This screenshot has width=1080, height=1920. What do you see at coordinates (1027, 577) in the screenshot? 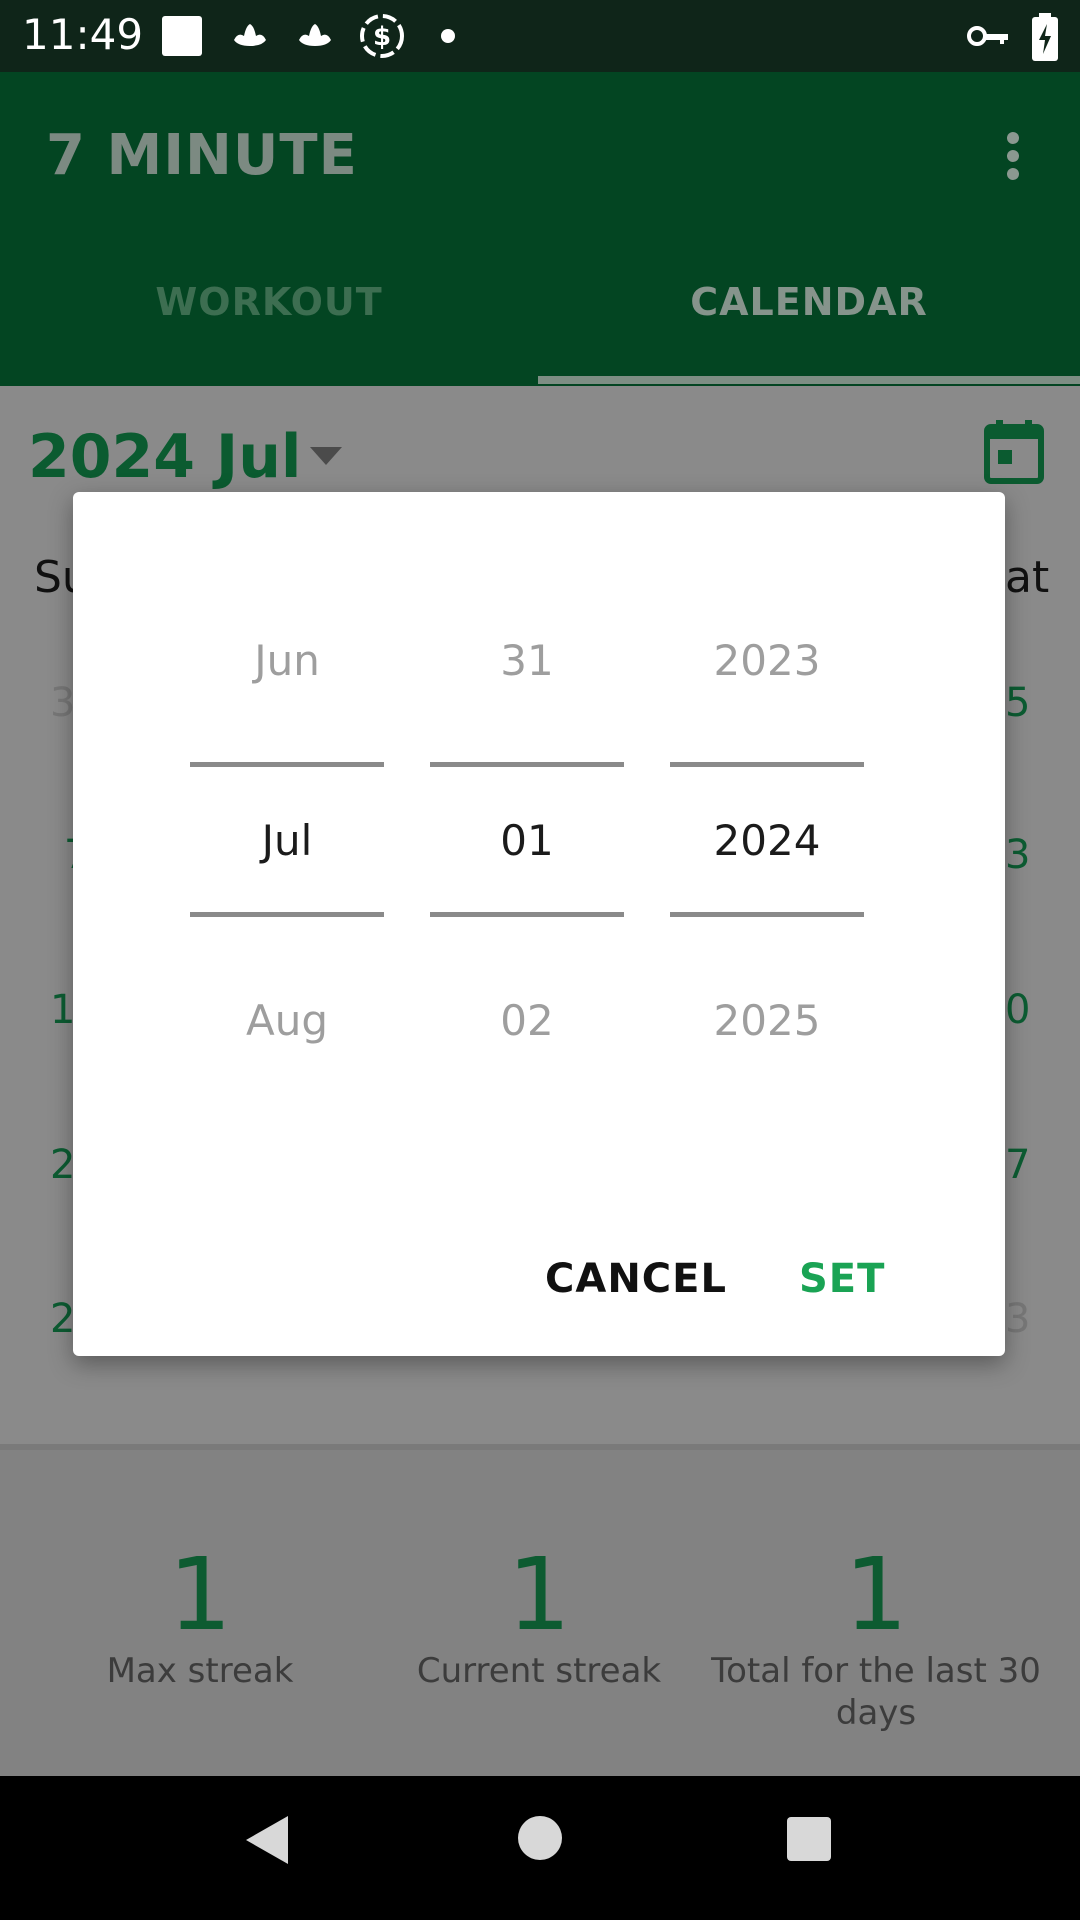
I see `weekday-last: at` at bounding box center [1027, 577].